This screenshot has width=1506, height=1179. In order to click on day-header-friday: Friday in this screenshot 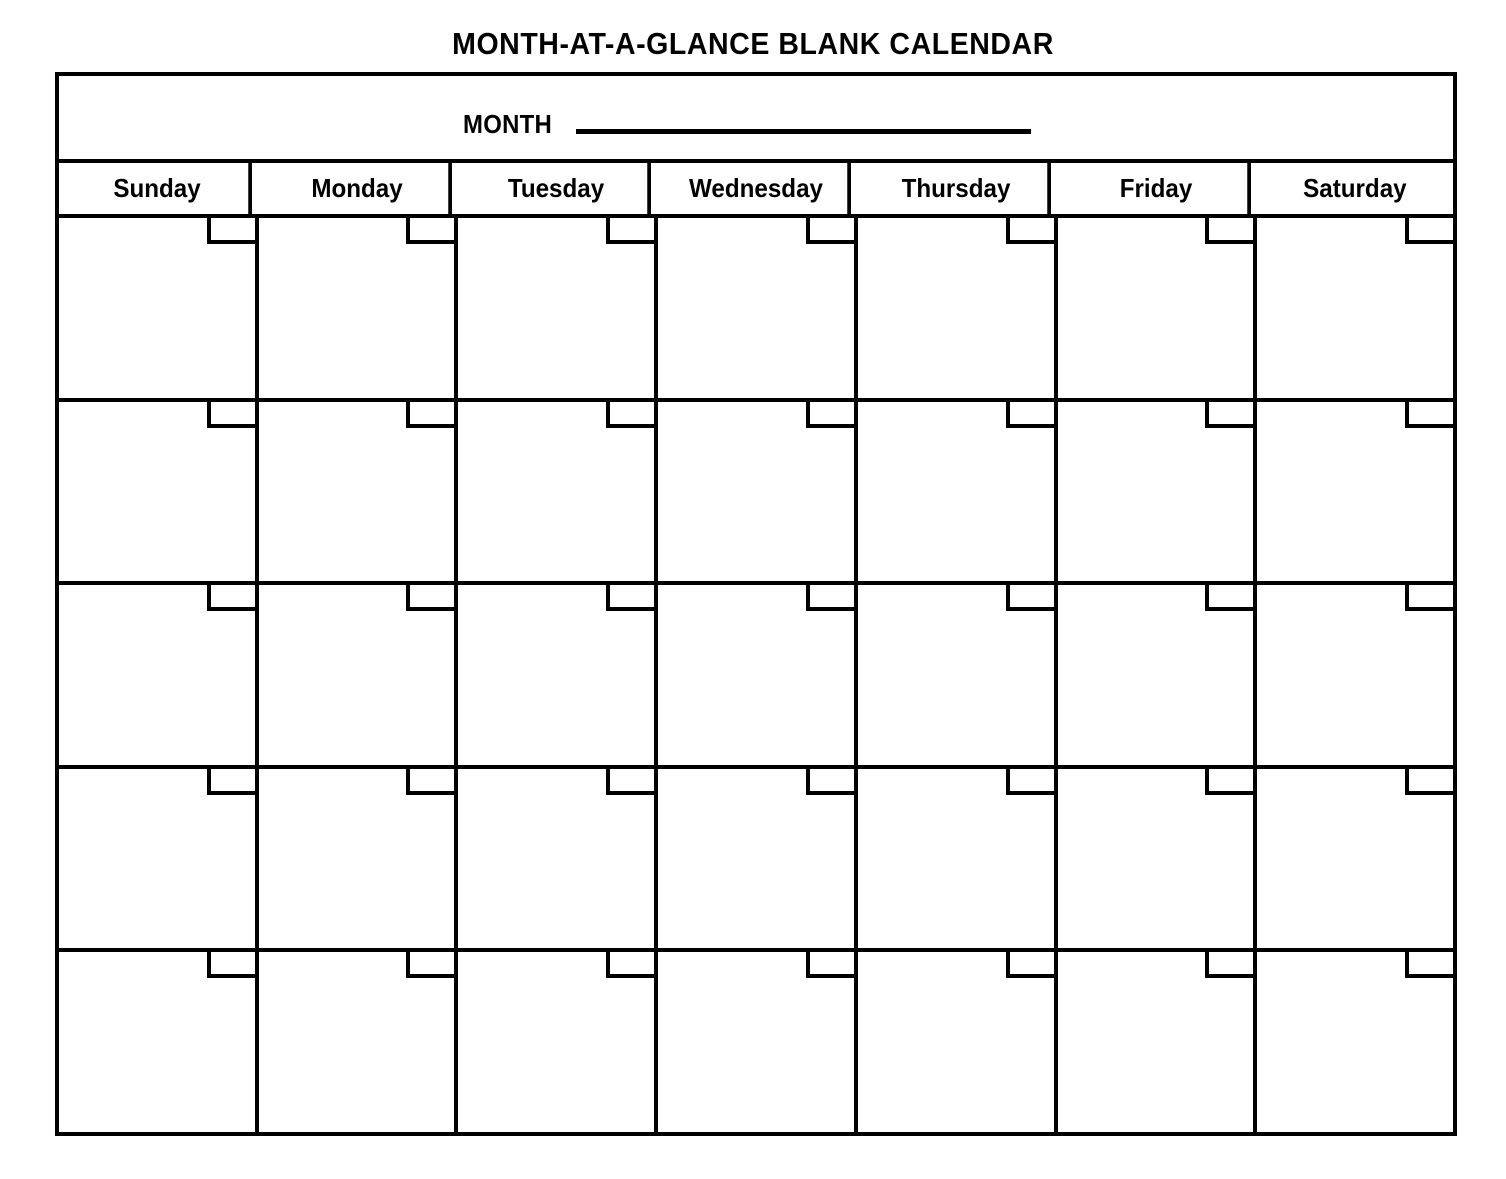, I will do `click(1158, 188)`.